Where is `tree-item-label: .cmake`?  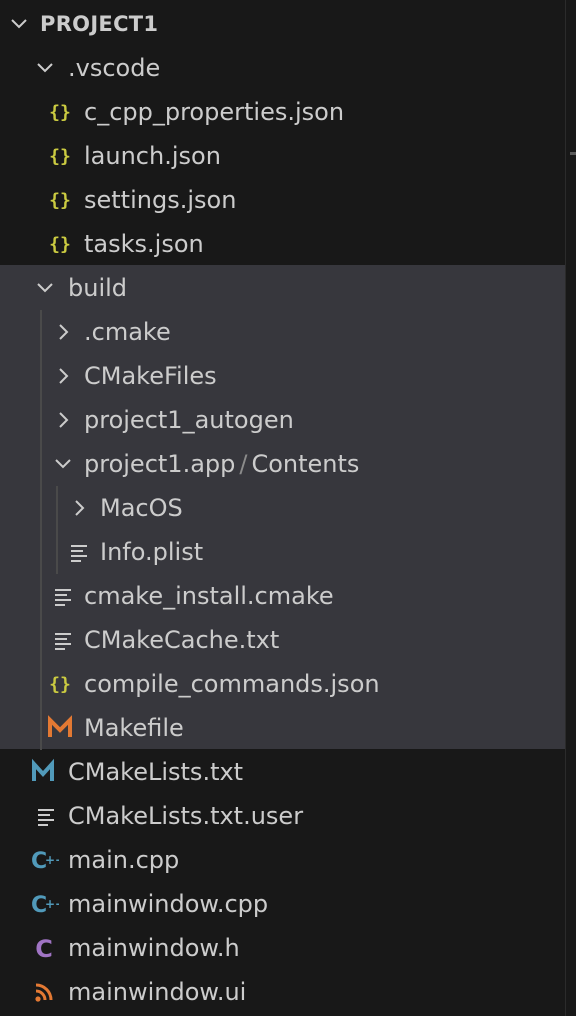
tree-item-label: .cmake is located at coordinates (127, 332).